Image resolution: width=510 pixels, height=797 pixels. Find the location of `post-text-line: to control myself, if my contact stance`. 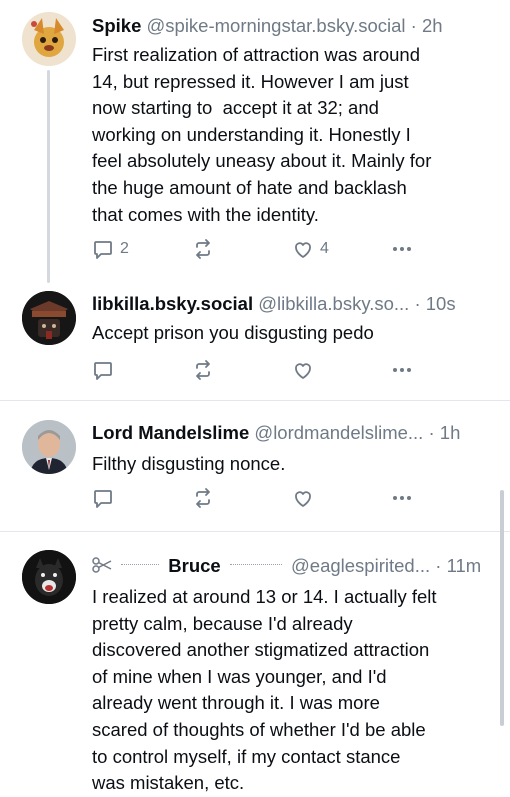

post-text-line: to control myself, if my contact stance is located at coordinates (246, 756).